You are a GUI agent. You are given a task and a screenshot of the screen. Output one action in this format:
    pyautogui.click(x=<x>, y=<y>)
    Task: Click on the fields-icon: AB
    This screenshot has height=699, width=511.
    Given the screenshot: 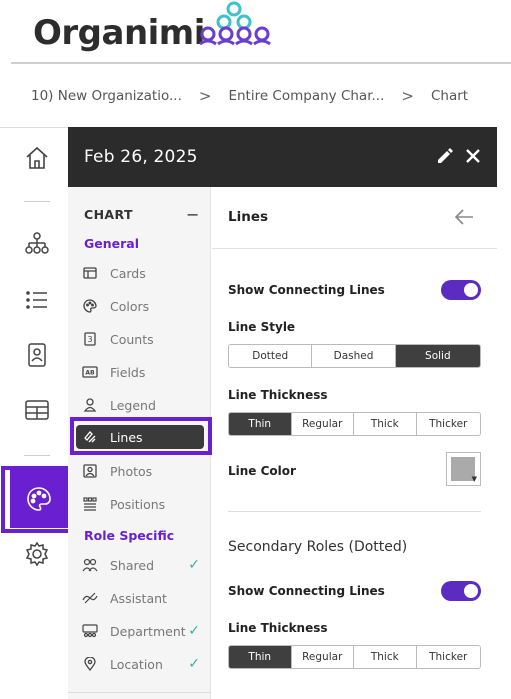 What is the action you would take?
    pyautogui.click(x=90, y=372)
    